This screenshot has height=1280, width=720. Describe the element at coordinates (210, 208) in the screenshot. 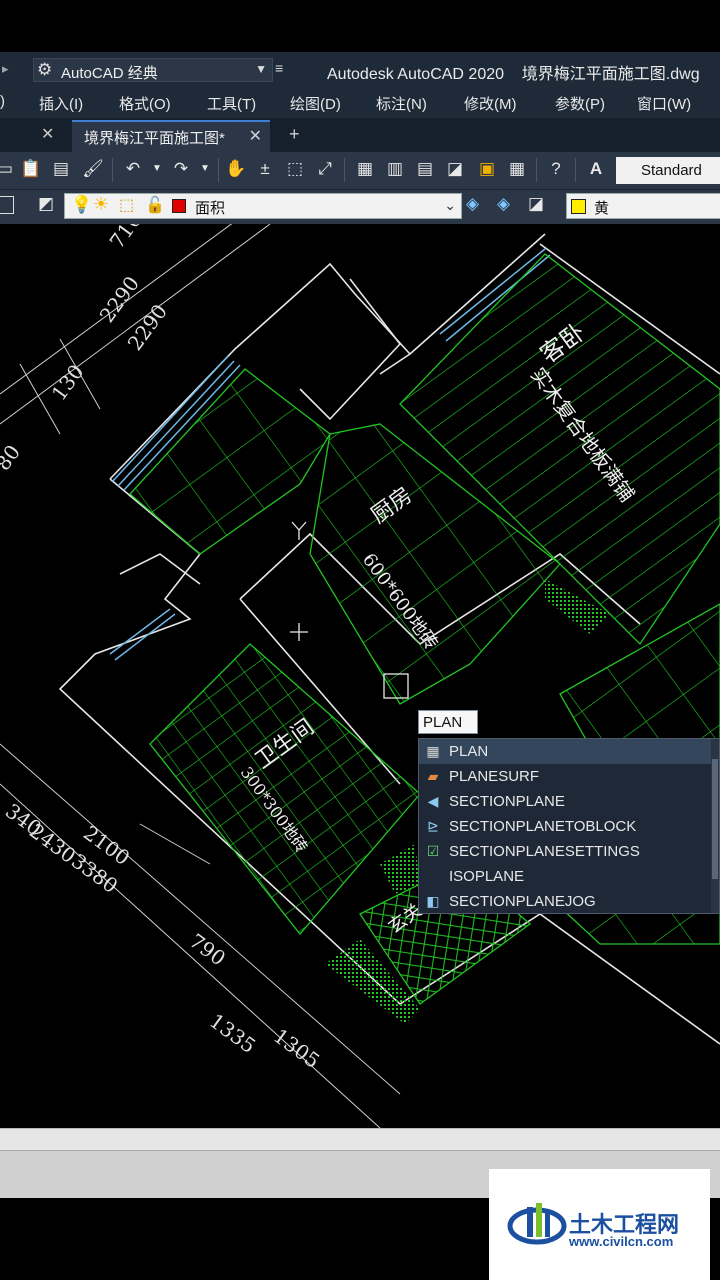

I see `layer-name: 面积` at that location.